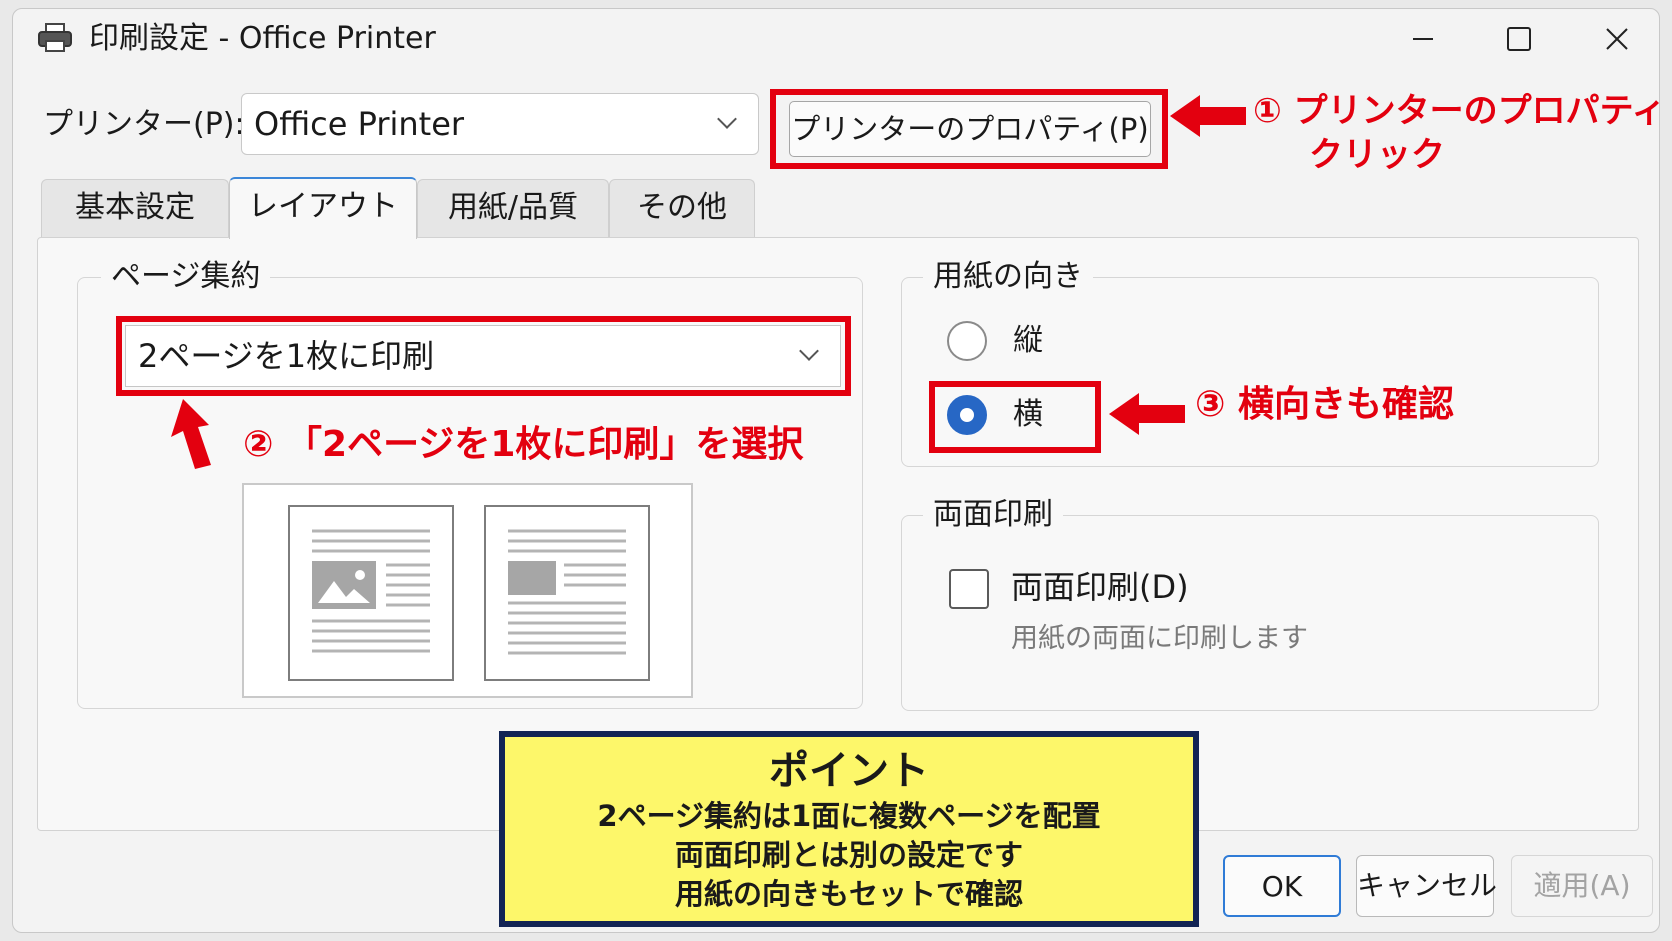  Describe the element at coordinates (1100, 587) in the screenshot. I see `duplex-checkbox-label: 両面印刷(D)` at that location.